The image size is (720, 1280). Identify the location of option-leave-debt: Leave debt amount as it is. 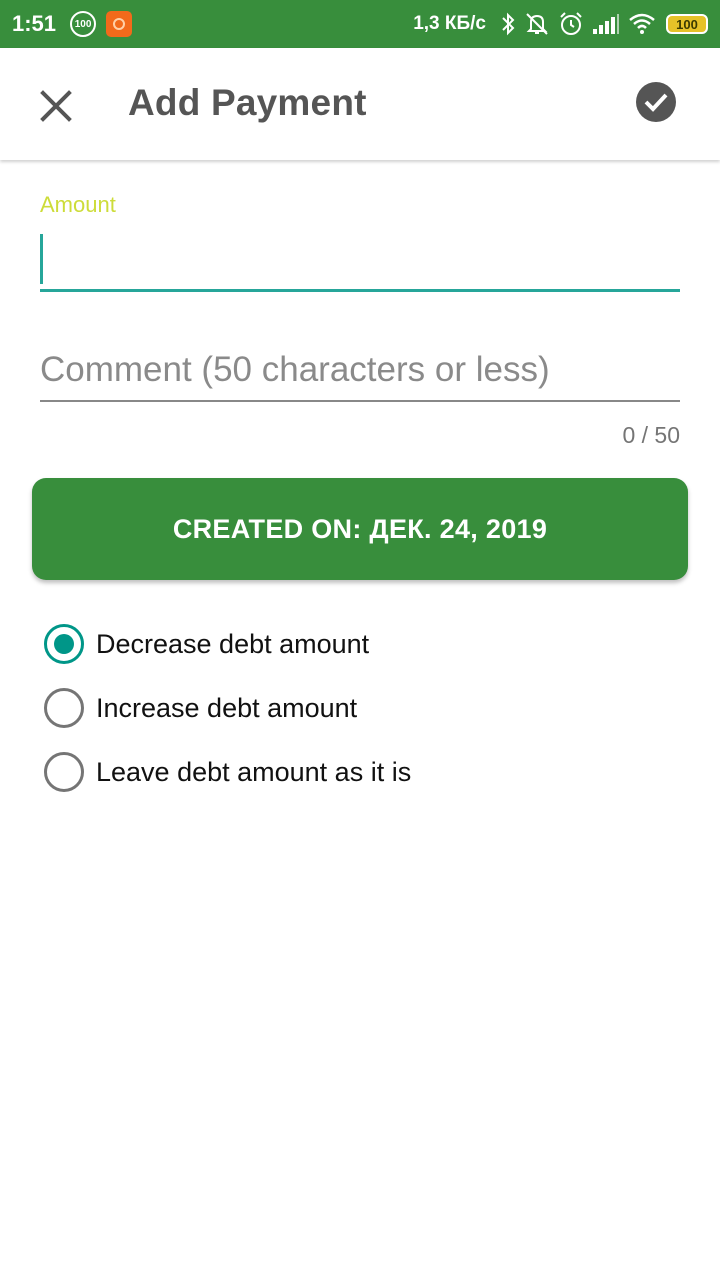
(360, 772).